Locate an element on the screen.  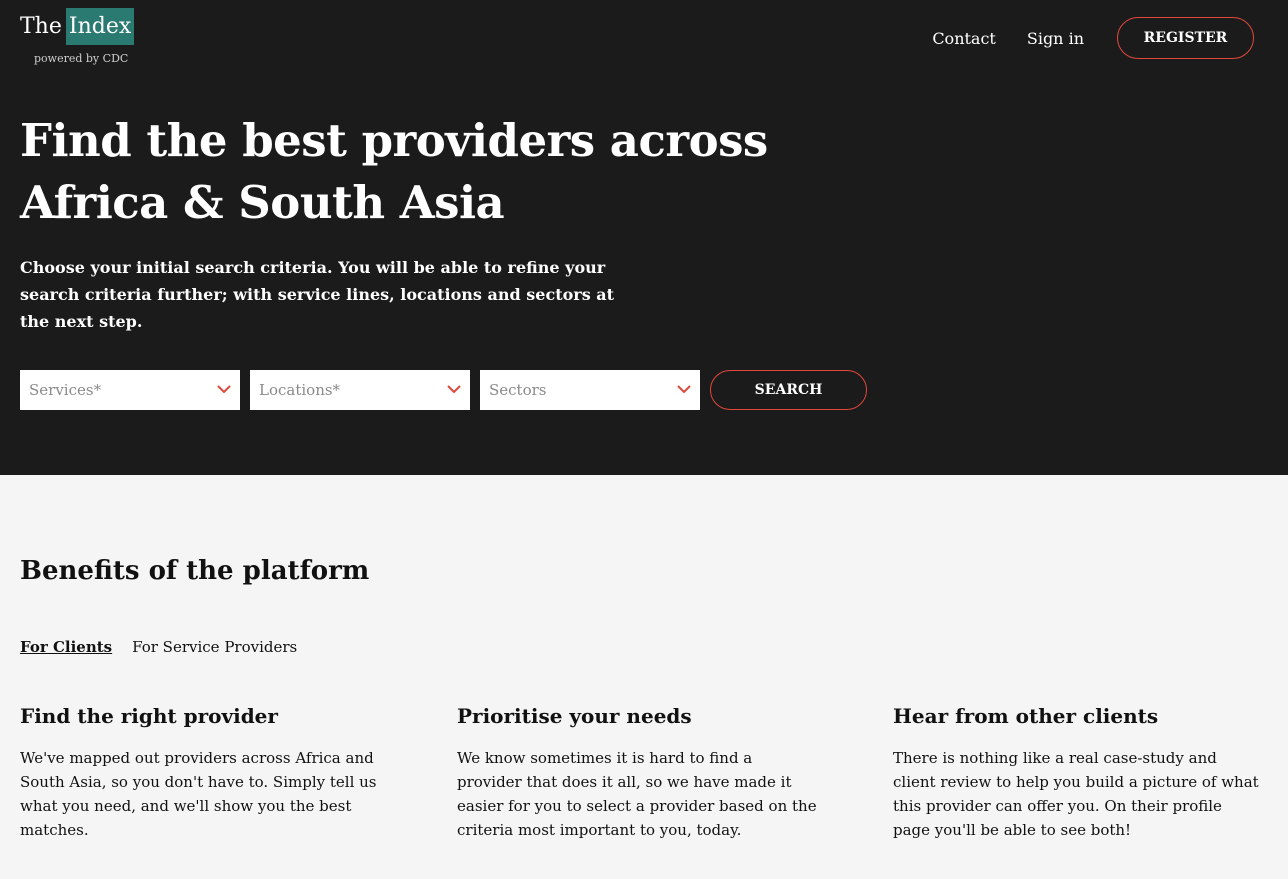
benefits-tabs: For Clients For Service Providers is located at coordinates (168, 647).